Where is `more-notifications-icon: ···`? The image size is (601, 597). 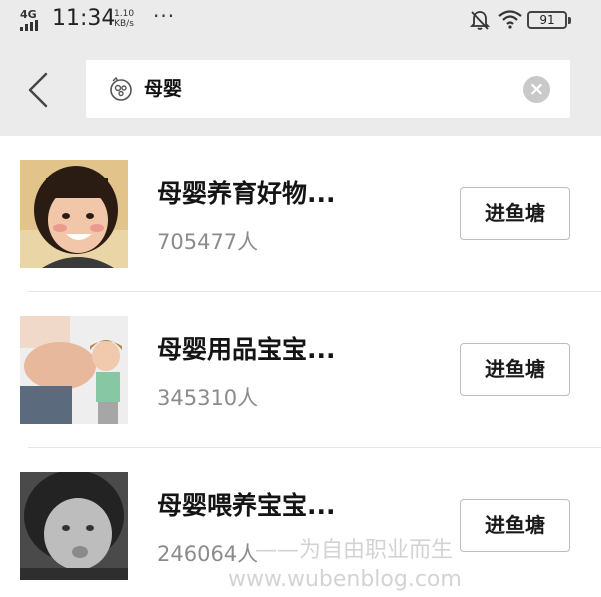
more-notifications-icon: ··· is located at coordinates (164, 16).